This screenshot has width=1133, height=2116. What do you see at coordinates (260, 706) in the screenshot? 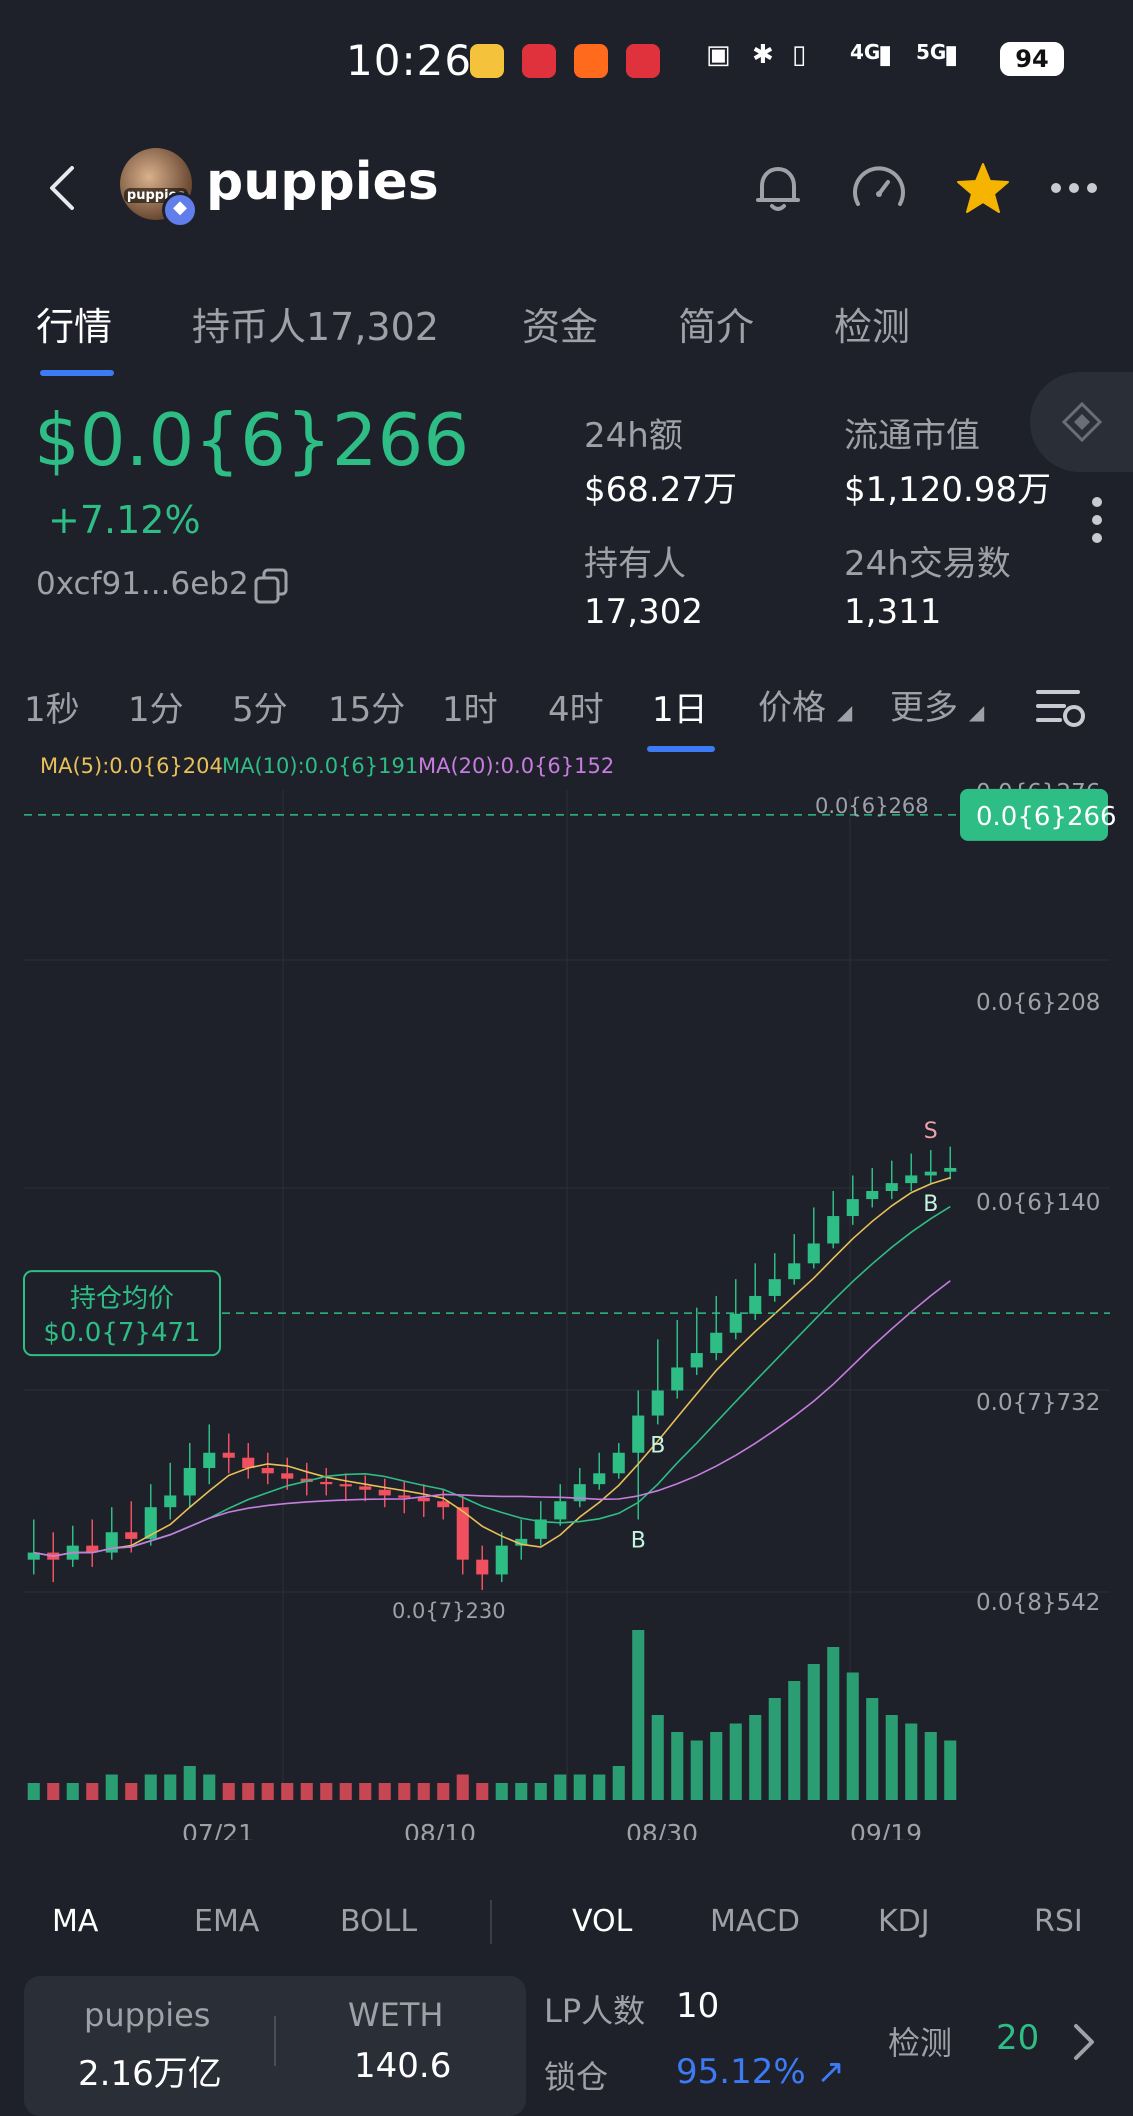
I see `timeframe-5m: 5分` at bounding box center [260, 706].